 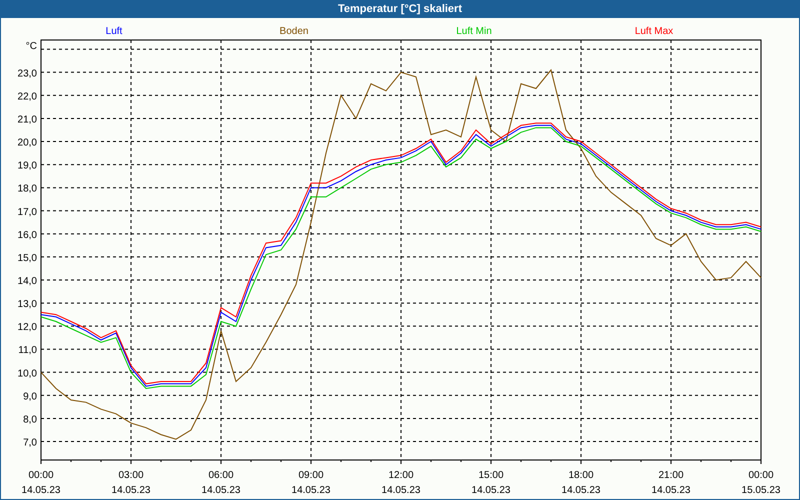 I want to click on y-tick-label: 18,0, so click(x=27, y=189).